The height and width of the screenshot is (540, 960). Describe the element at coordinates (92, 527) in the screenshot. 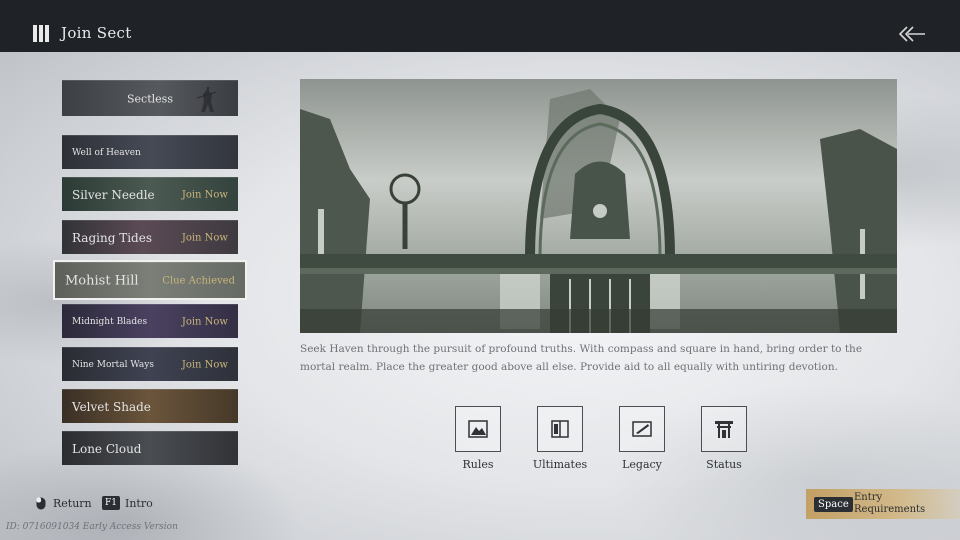

I see `version-id: ID: 0716091034 Early Access Version` at that location.